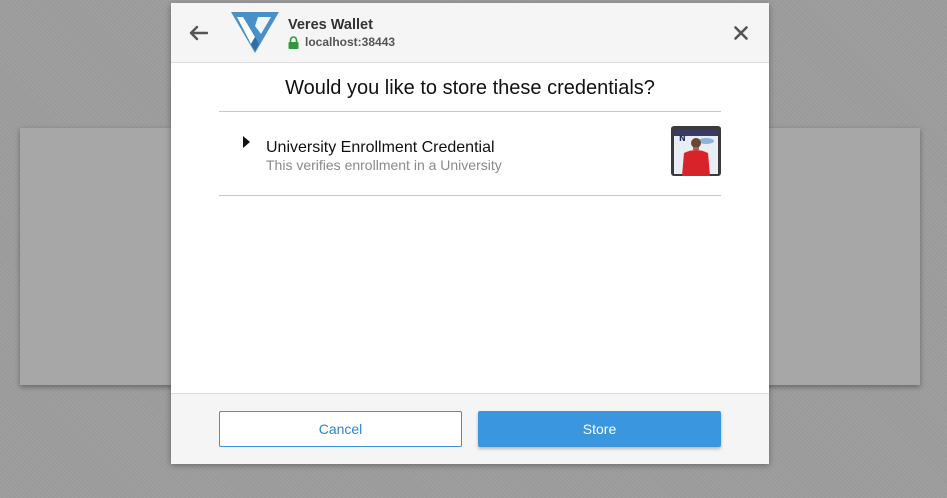 This screenshot has height=498, width=947. Describe the element at coordinates (384, 165) in the screenshot. I see `credential-description: This verifies enrollment in a University` at that location.